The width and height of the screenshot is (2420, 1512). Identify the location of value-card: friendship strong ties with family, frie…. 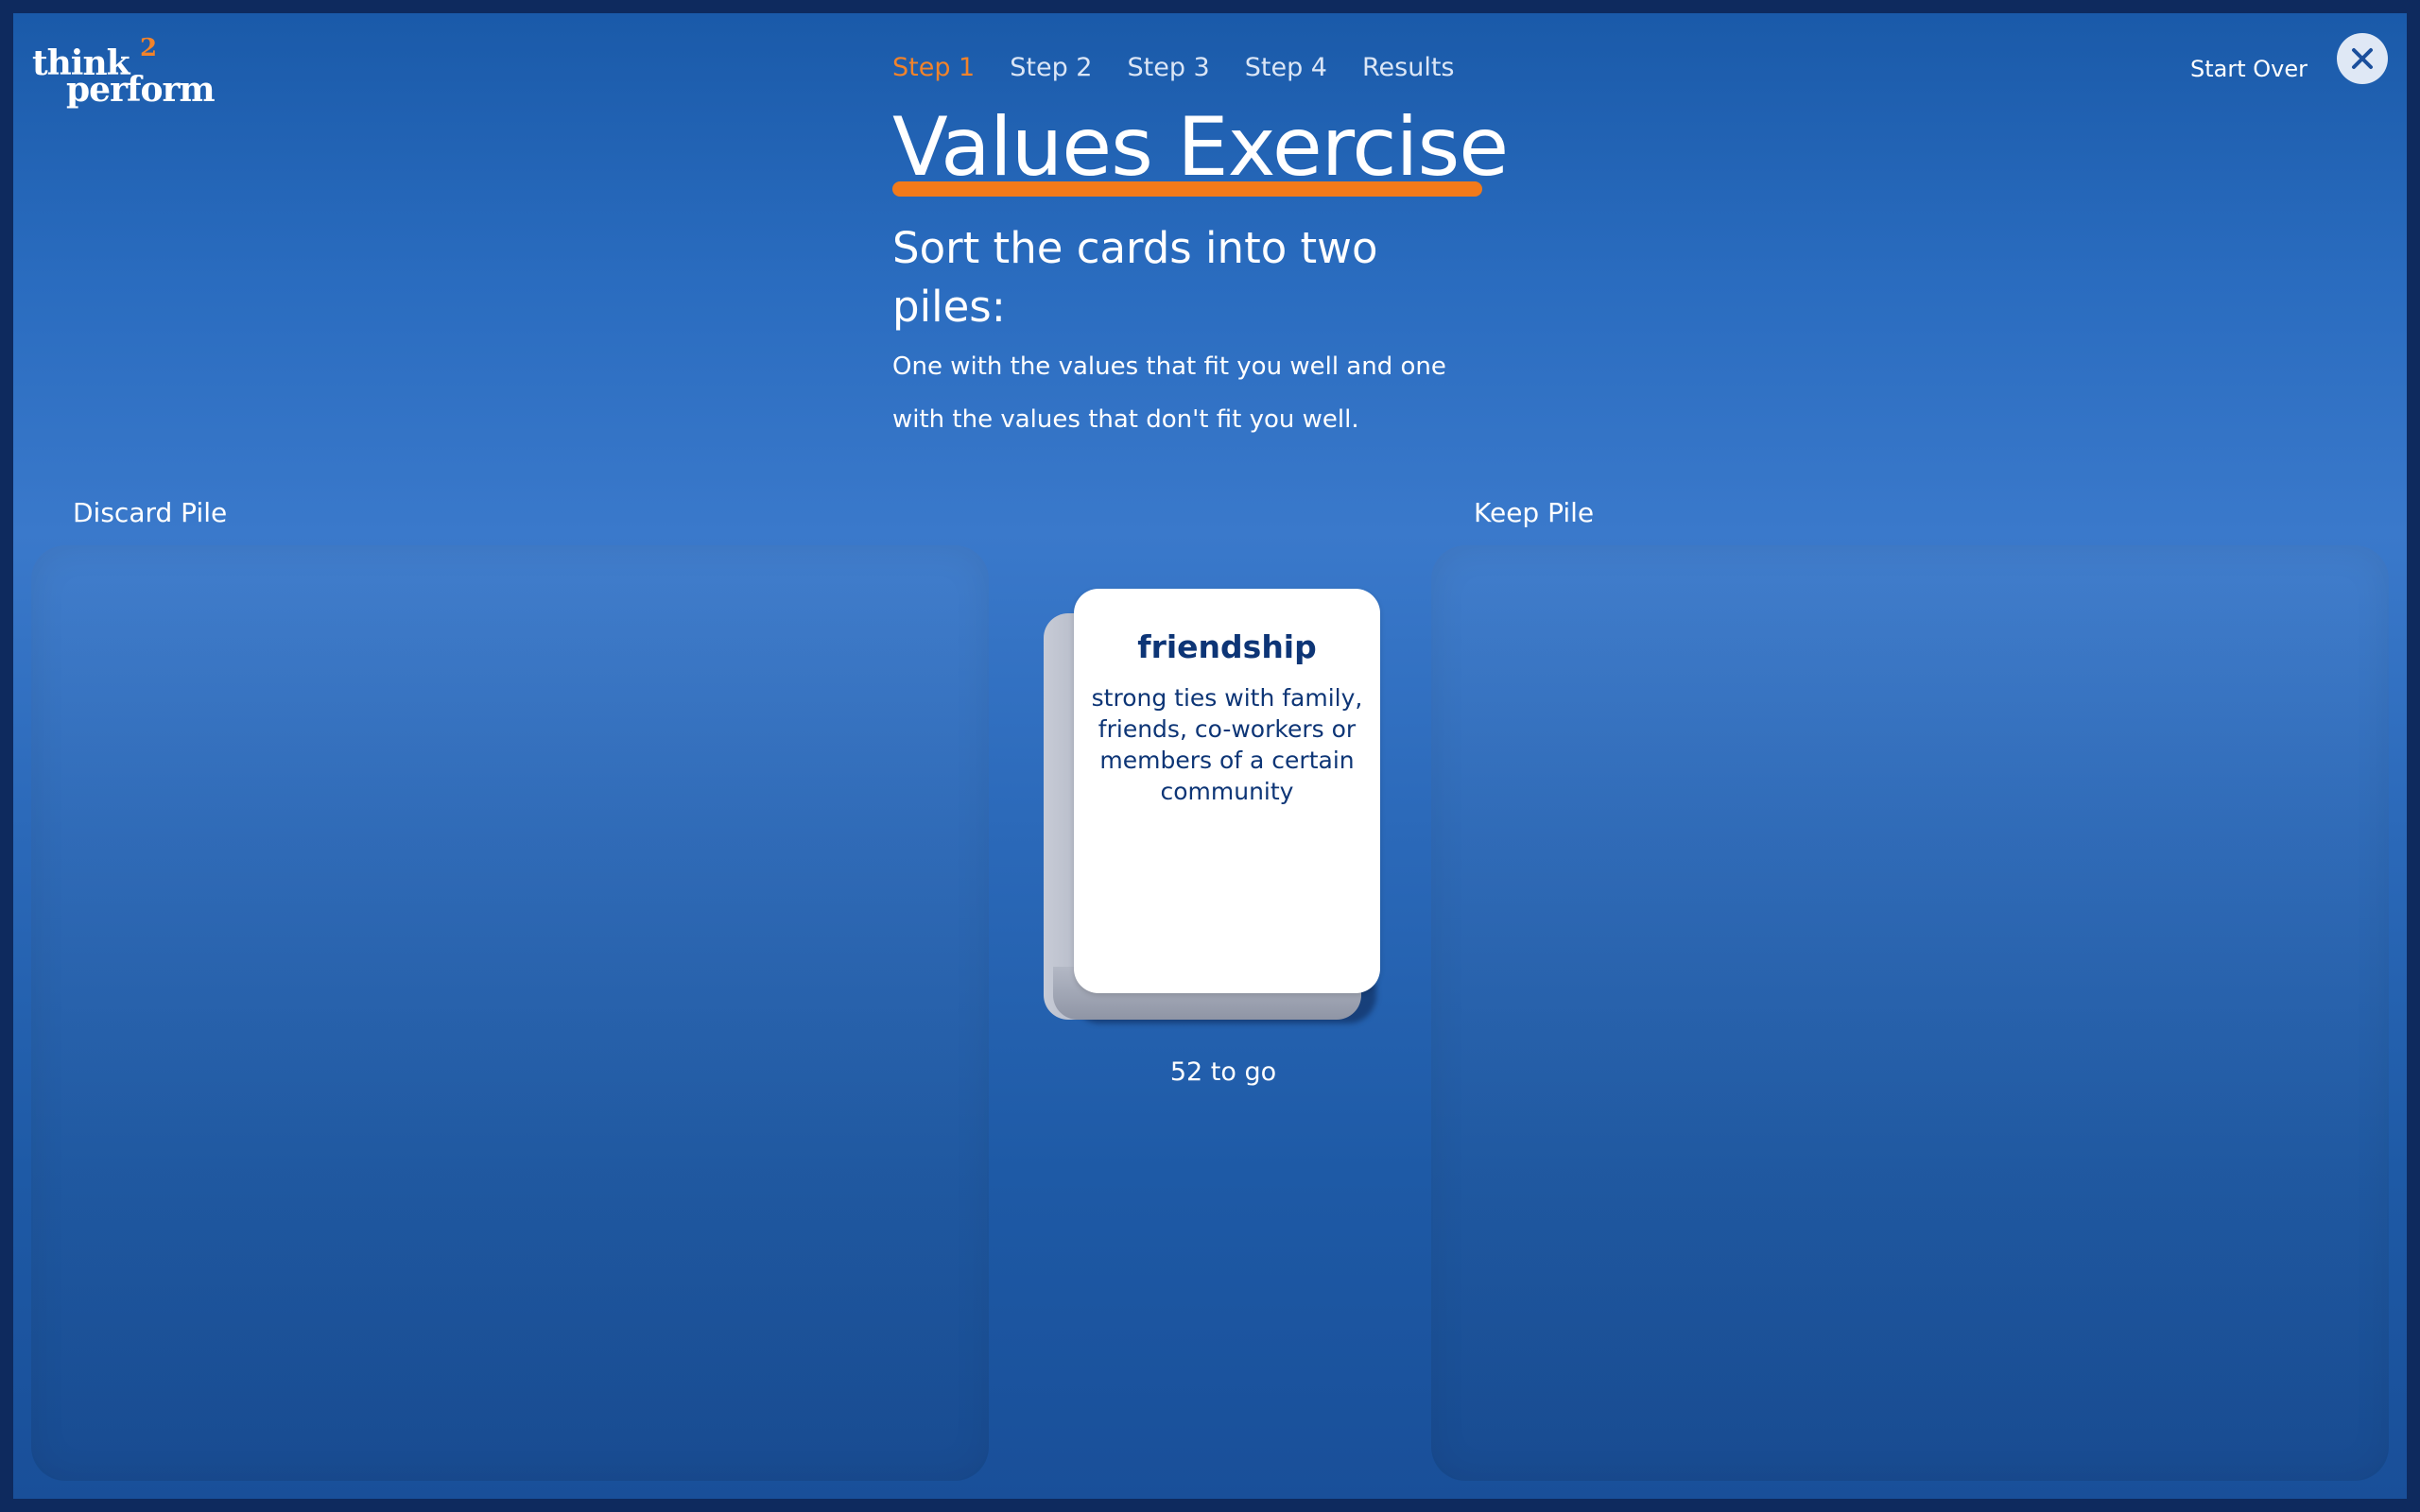
(1227, 791).